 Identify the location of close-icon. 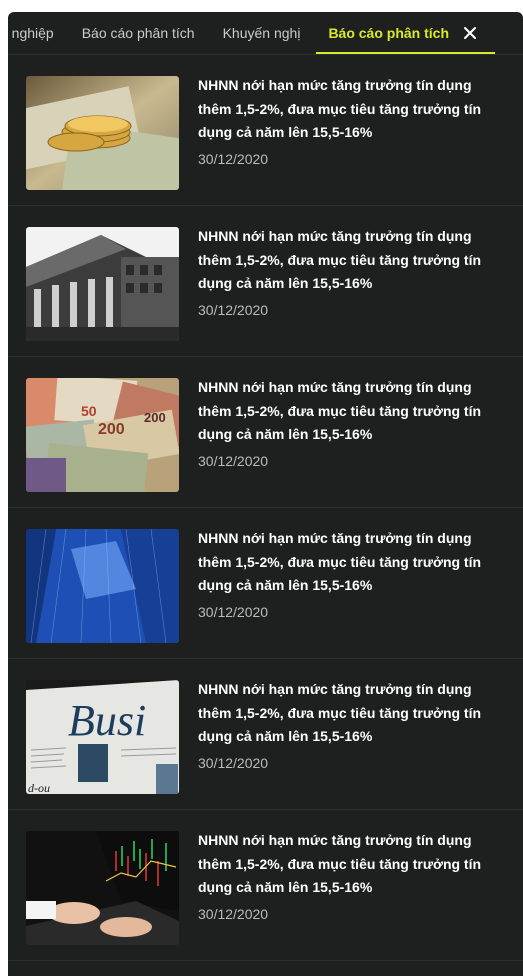
(470, 33).